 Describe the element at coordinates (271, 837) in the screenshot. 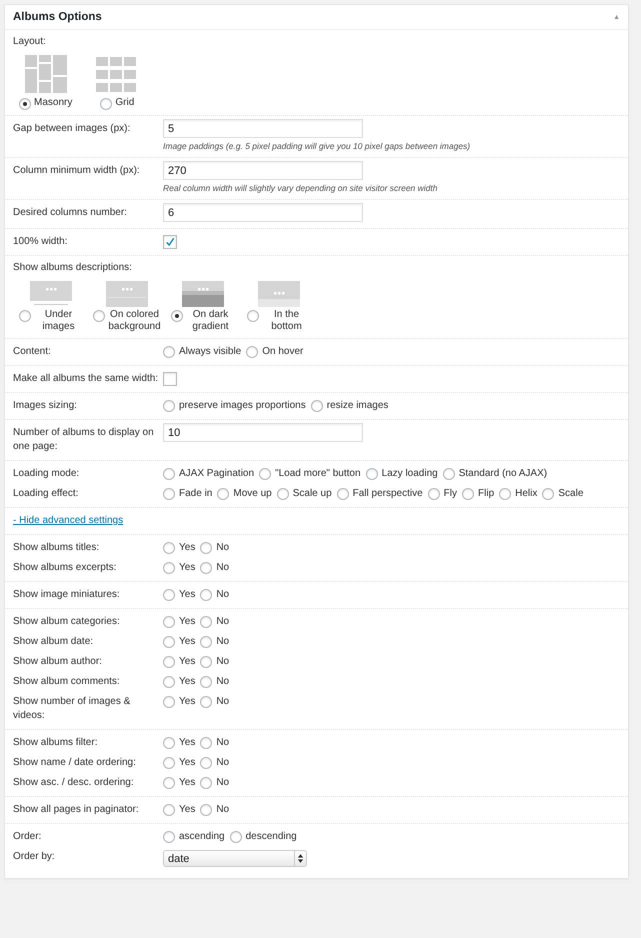

I see `option-label: descending` at that location.